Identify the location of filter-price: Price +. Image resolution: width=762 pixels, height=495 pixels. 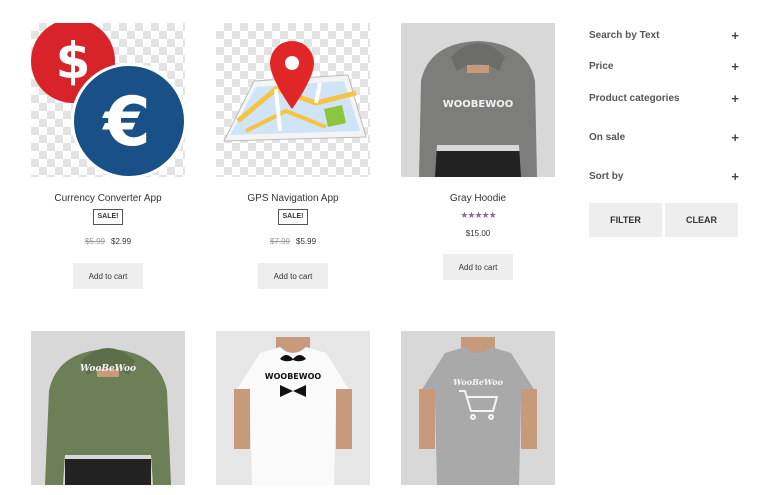
(664, 66).